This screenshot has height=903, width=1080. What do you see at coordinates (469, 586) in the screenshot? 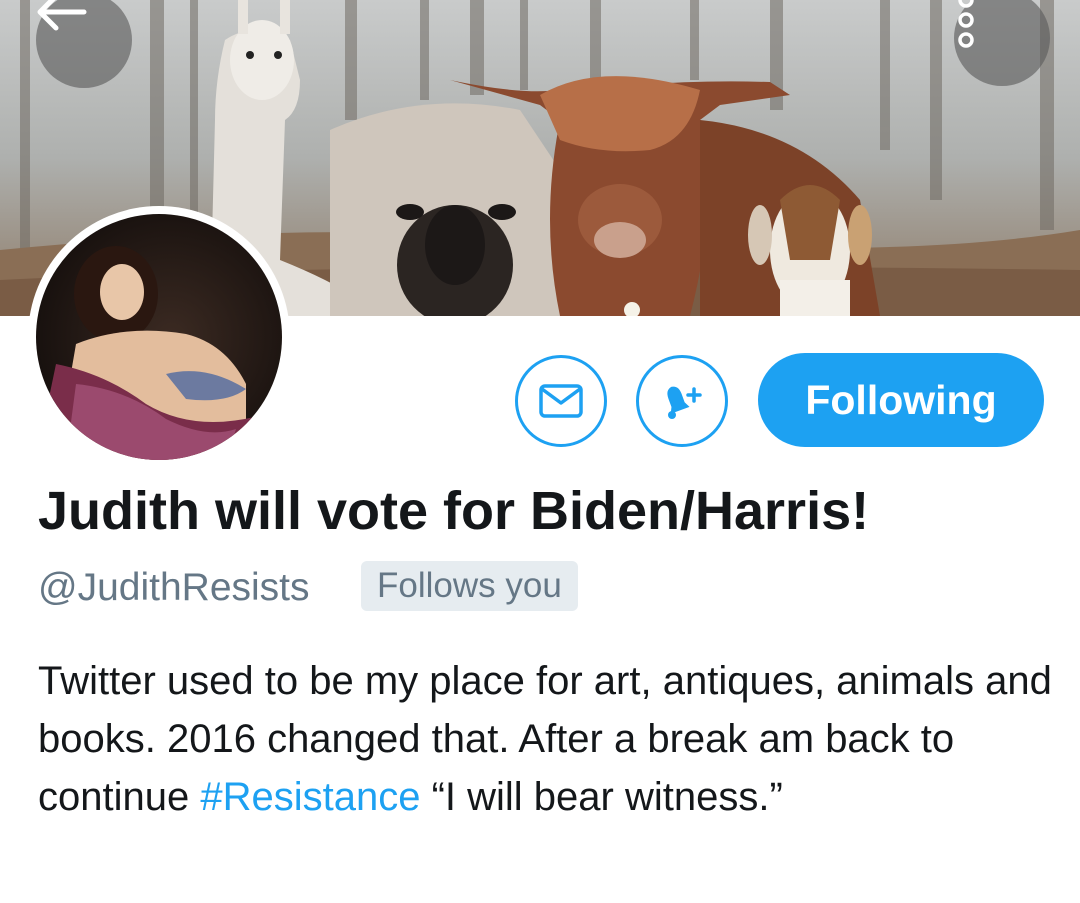
I see `follows-you-badge: Follows you` at bounding box center [469, 586].